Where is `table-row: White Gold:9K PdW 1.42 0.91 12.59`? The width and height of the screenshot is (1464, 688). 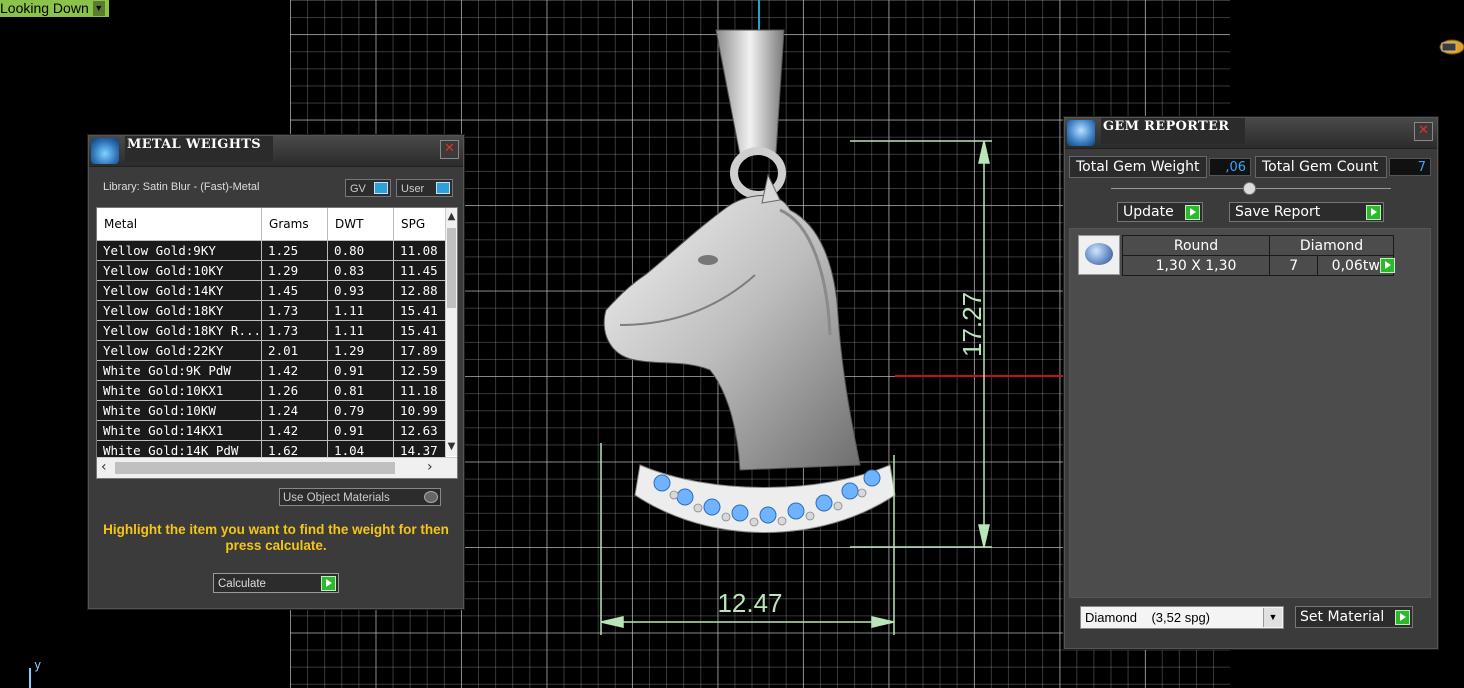 table-row: White Gold:9K PdW 1.42 0.91 12.59 is located at coordinates (271, 370).